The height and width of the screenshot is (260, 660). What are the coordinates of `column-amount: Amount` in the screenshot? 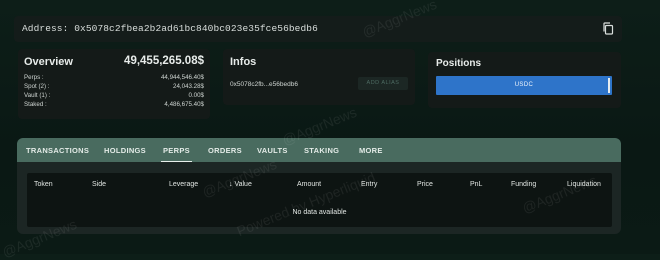 It's located at (309, 184).